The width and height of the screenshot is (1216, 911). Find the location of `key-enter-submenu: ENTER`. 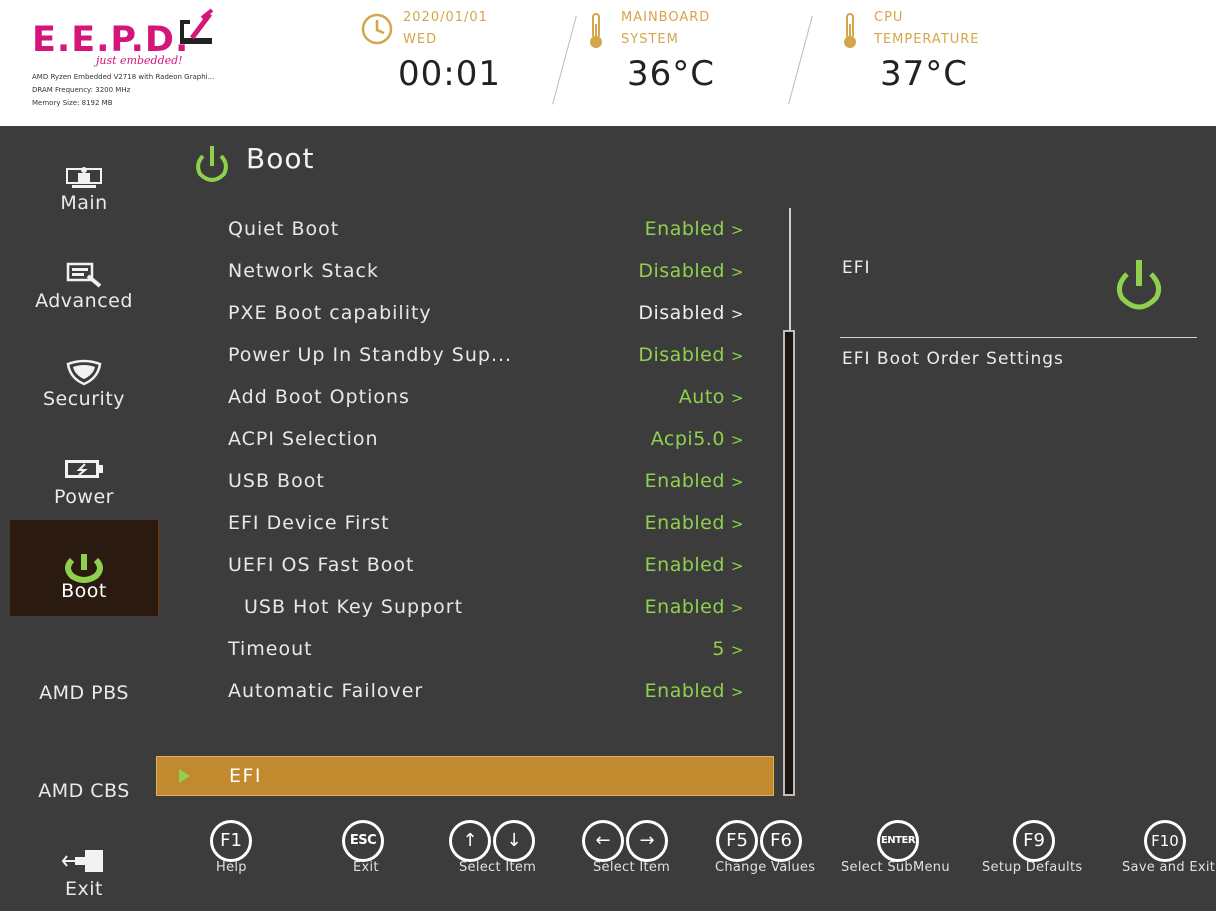

key-enter-submenu: ENTER is located at coordinates (898, 841).